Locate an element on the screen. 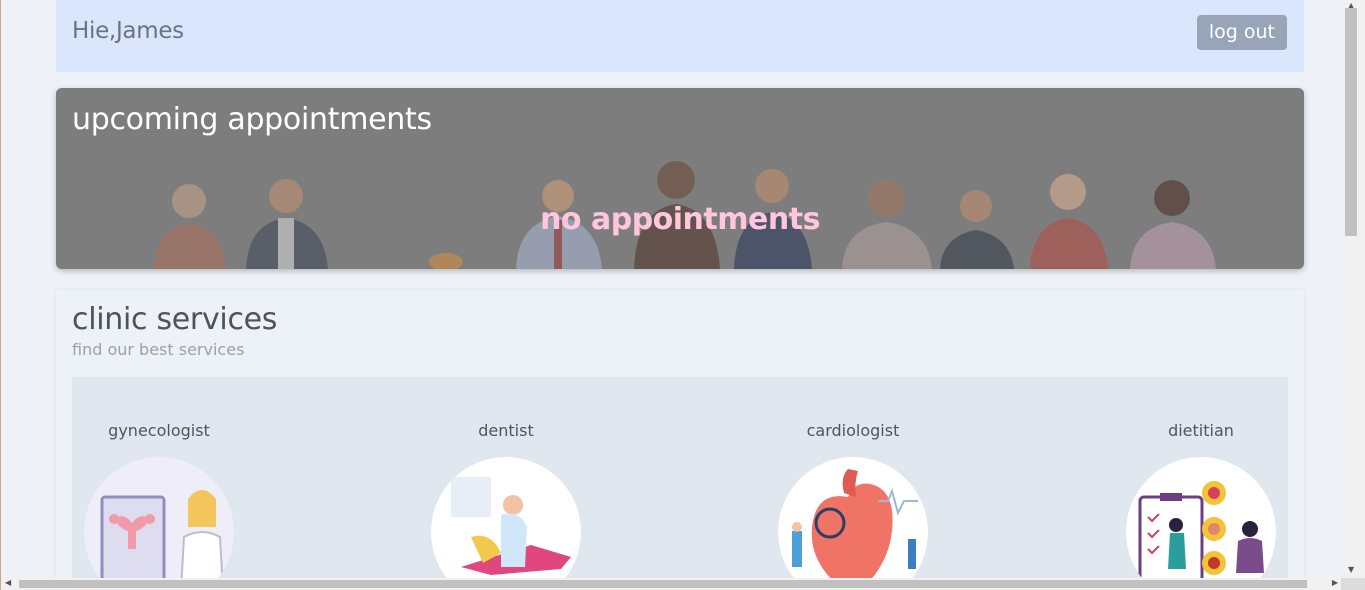 This screenshot has width=1365, height=590. appointments-title: upcoming appointments is located at coordinates (252, 119).